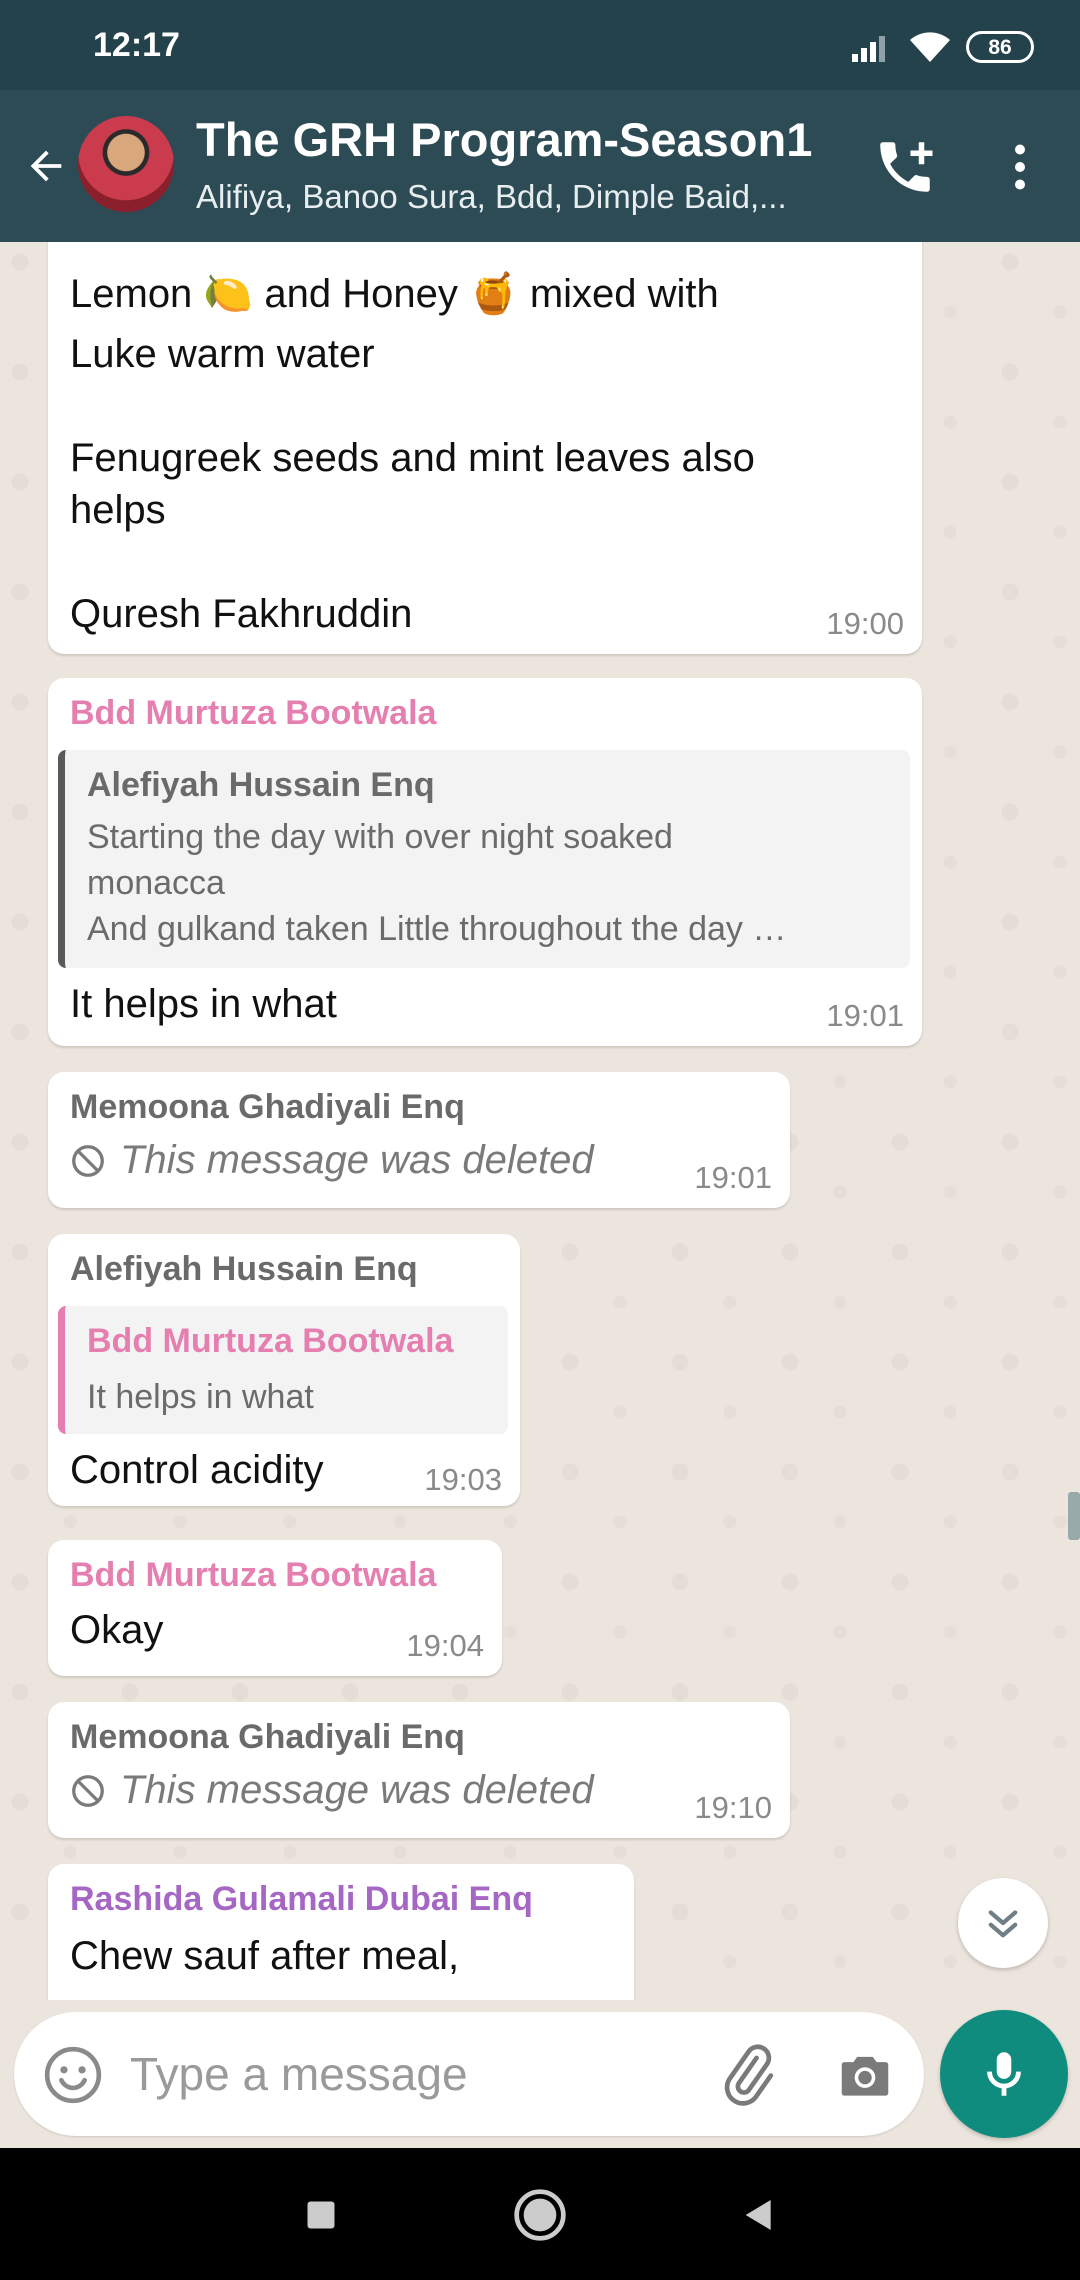 Image resolution: width=1080 pixels, height=2280 pixels. I want to click on message-sender: Alefiyah Hussain Enq, so click(244, 1269).